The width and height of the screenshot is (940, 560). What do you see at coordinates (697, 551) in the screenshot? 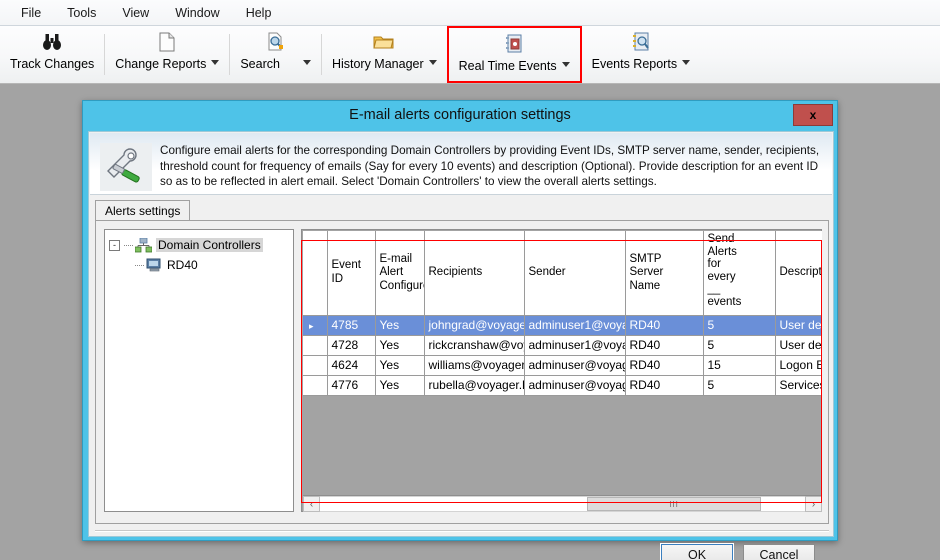
I see `ok-button: OK` at bounding box center [697, 551].